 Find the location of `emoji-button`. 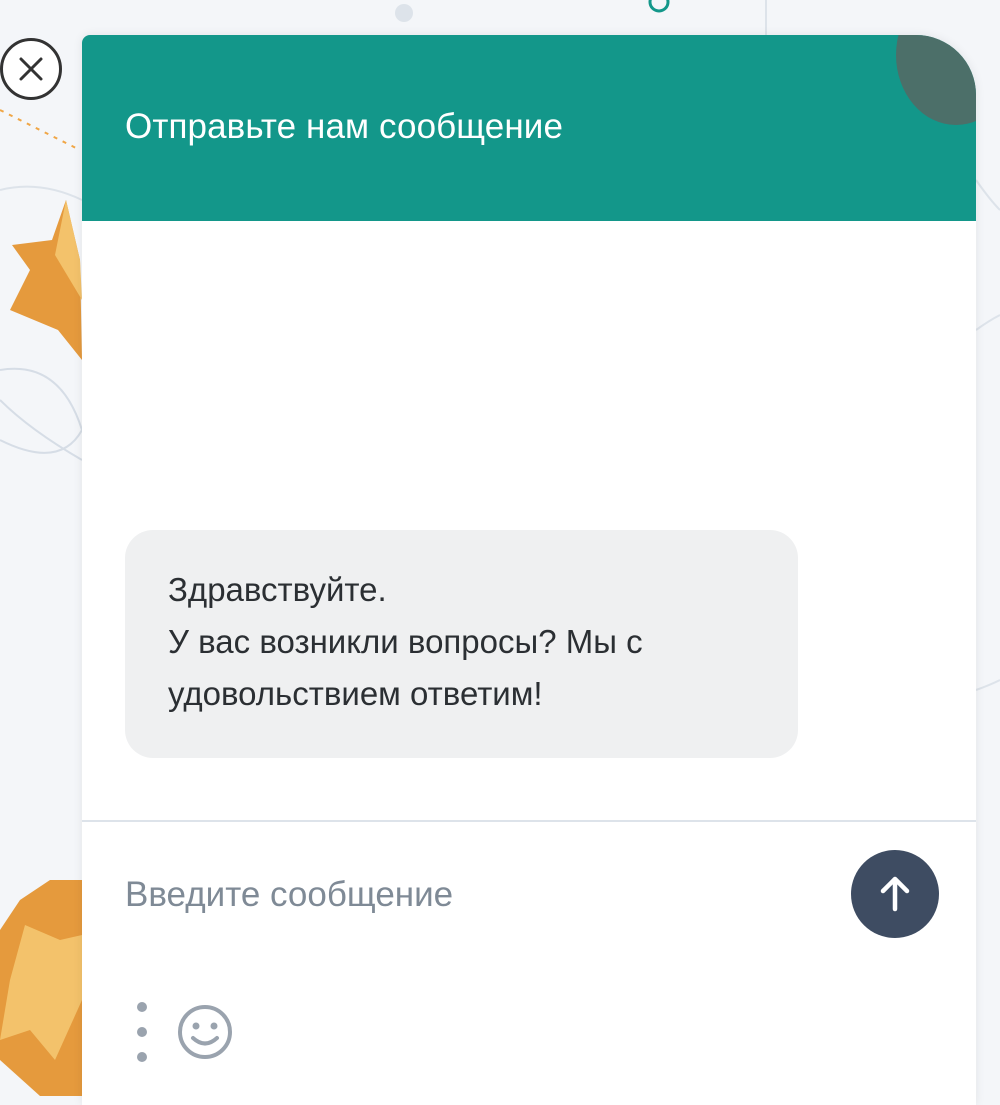

emoji-button is located at coordinates (205, 1032).